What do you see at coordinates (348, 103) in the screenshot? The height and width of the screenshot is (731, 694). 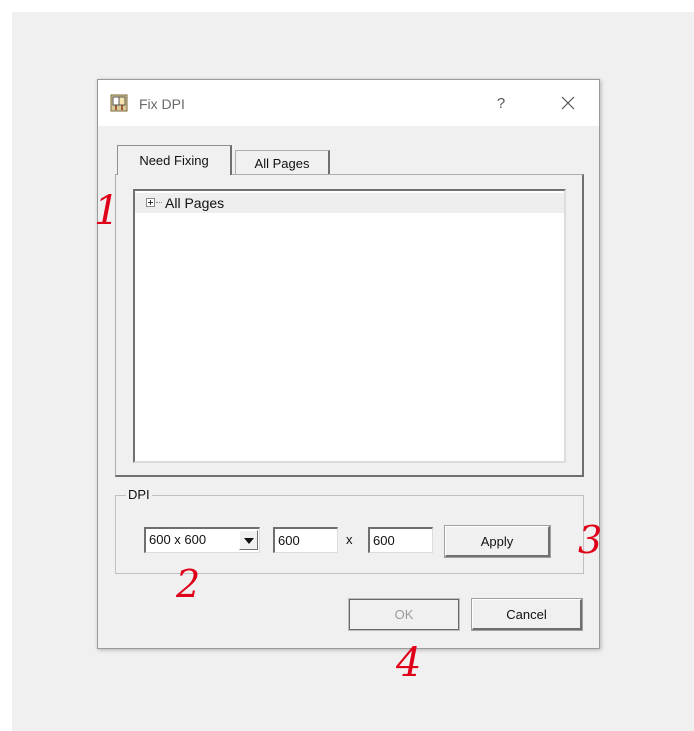 I see `title-bar: Fix DPI ?` at bounding box center [348, 103].